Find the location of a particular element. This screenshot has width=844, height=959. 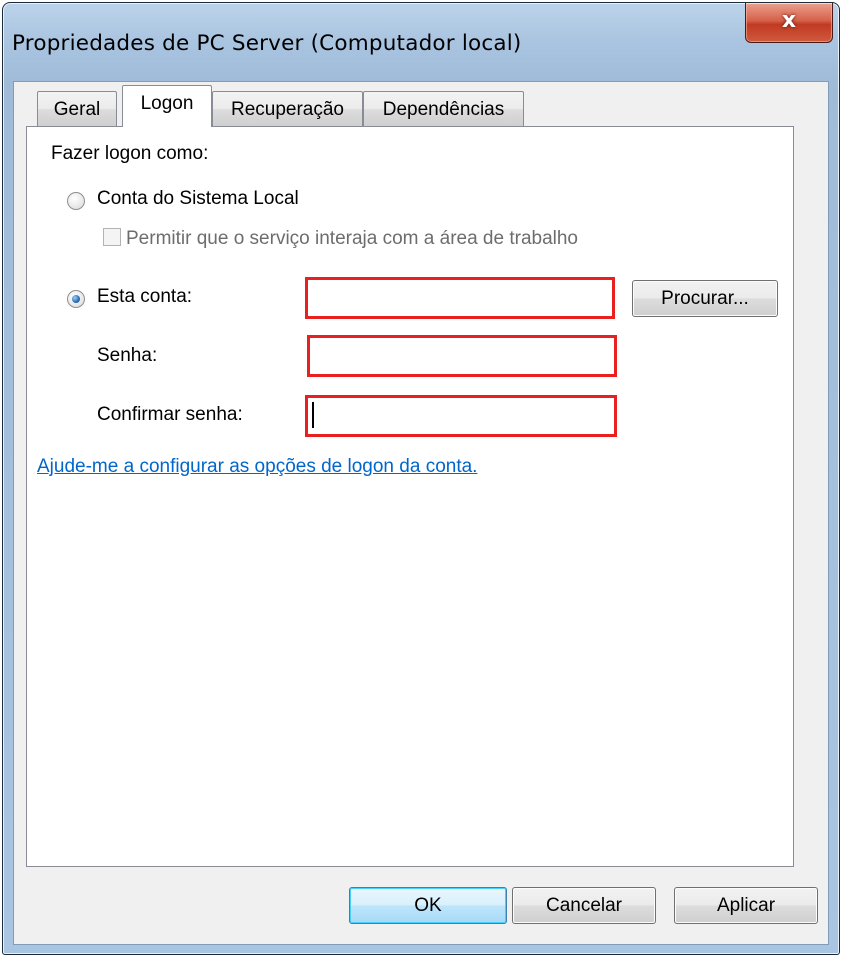

confirm-password-input is located at coordinates (461, 416).